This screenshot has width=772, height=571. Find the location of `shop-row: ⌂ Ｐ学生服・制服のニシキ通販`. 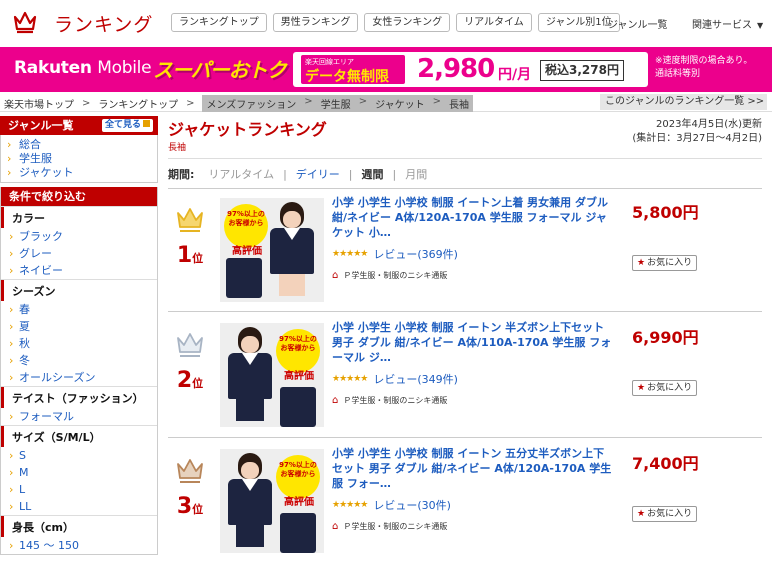

shop-row: ⌂ Ｐ学生服・制服のニシキ通販 is located at coordinates (472, 526).